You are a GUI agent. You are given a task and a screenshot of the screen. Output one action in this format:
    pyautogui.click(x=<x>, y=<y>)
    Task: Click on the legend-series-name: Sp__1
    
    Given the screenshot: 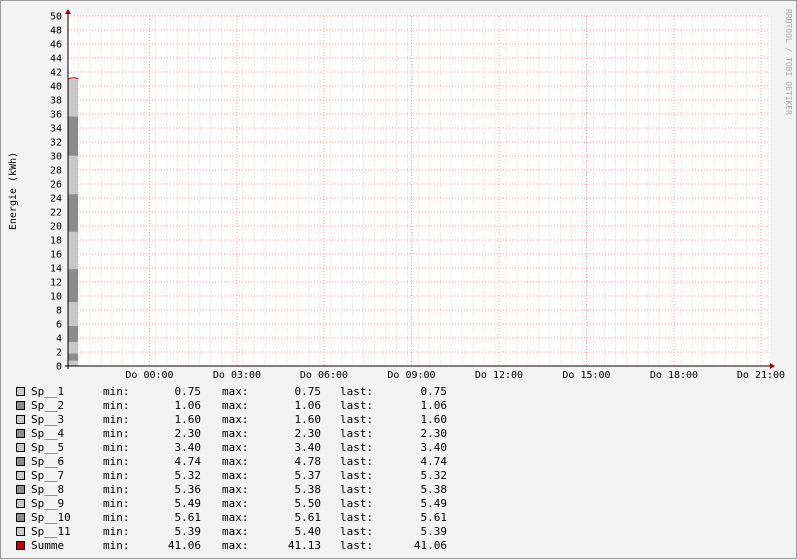 What is the action you would take?
    pyautogui.click(x=48, y=391)
    